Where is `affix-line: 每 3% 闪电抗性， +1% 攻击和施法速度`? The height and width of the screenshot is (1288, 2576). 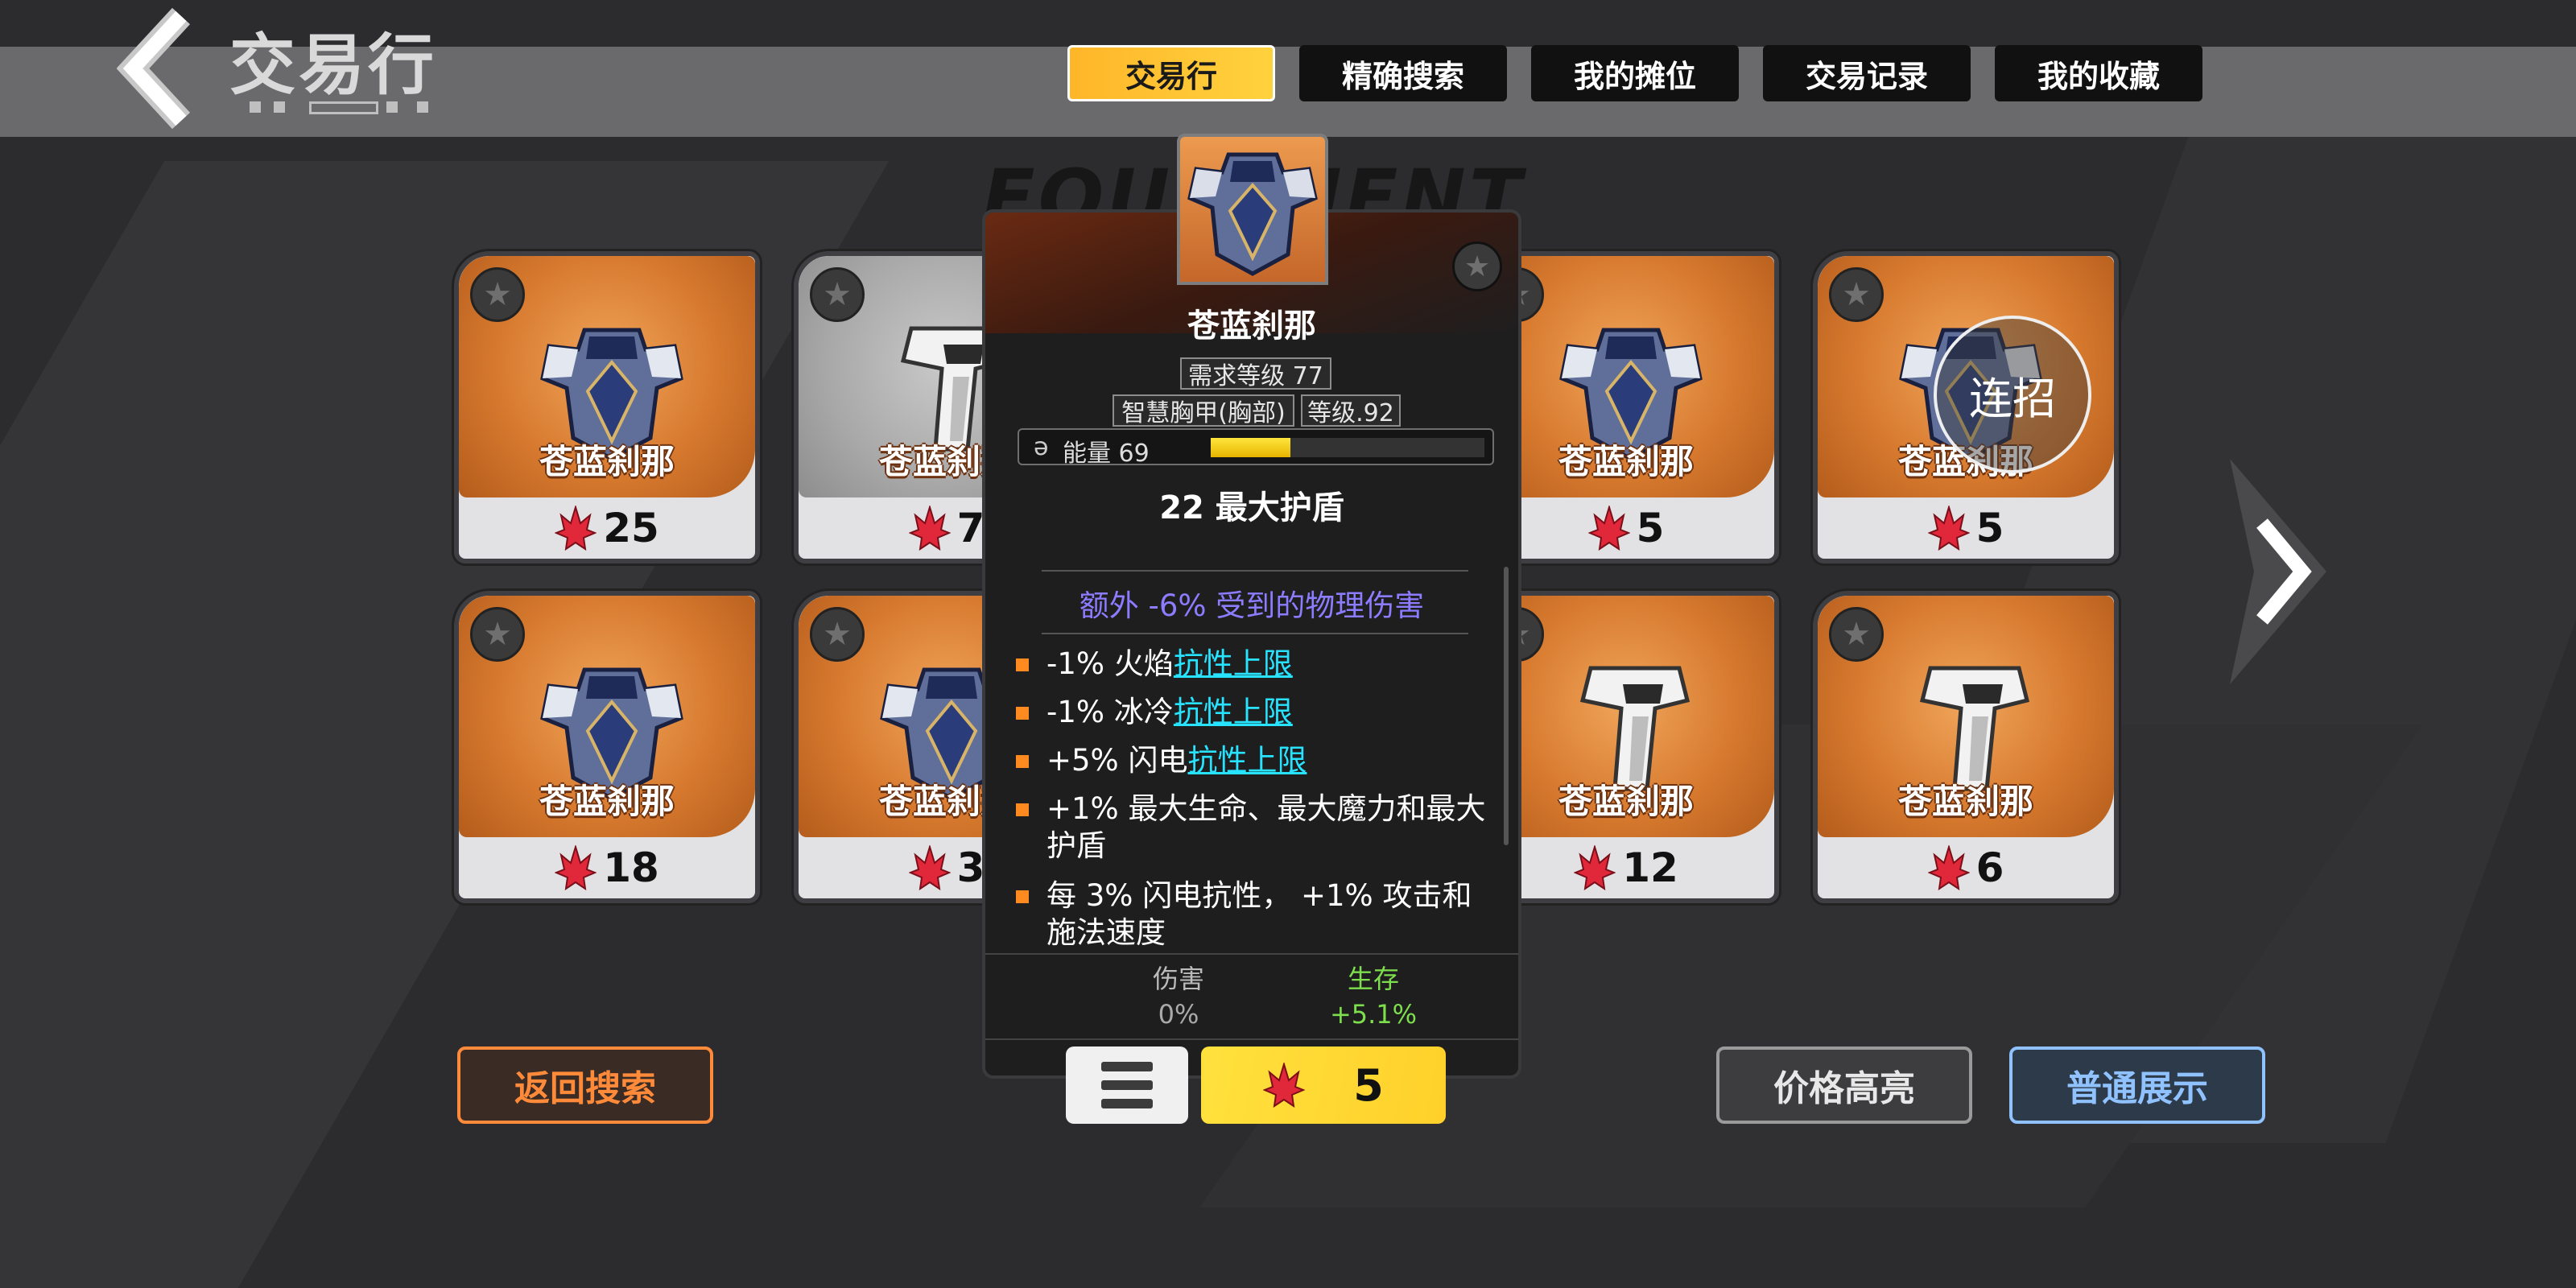 affix-line: 每 3% 闪电抗性， +1% 攻击和施法速度 is located at coordinates (1257, 912).